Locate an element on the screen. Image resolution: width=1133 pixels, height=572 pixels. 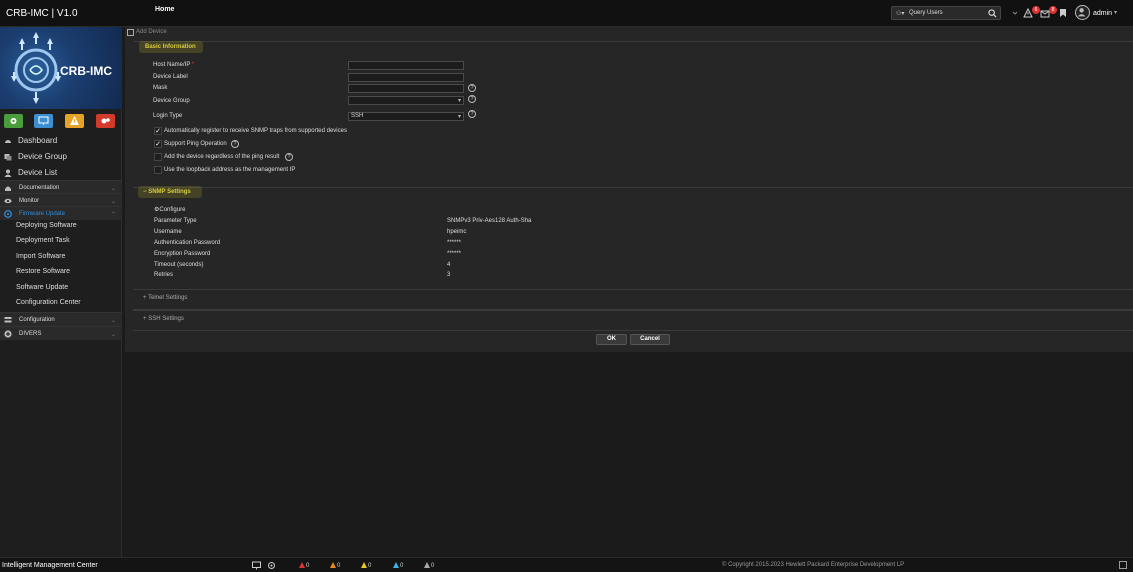
kv-value: SNMPv3 Priv-Aes128 Auth-Sha is located at coordinates (489, 221).